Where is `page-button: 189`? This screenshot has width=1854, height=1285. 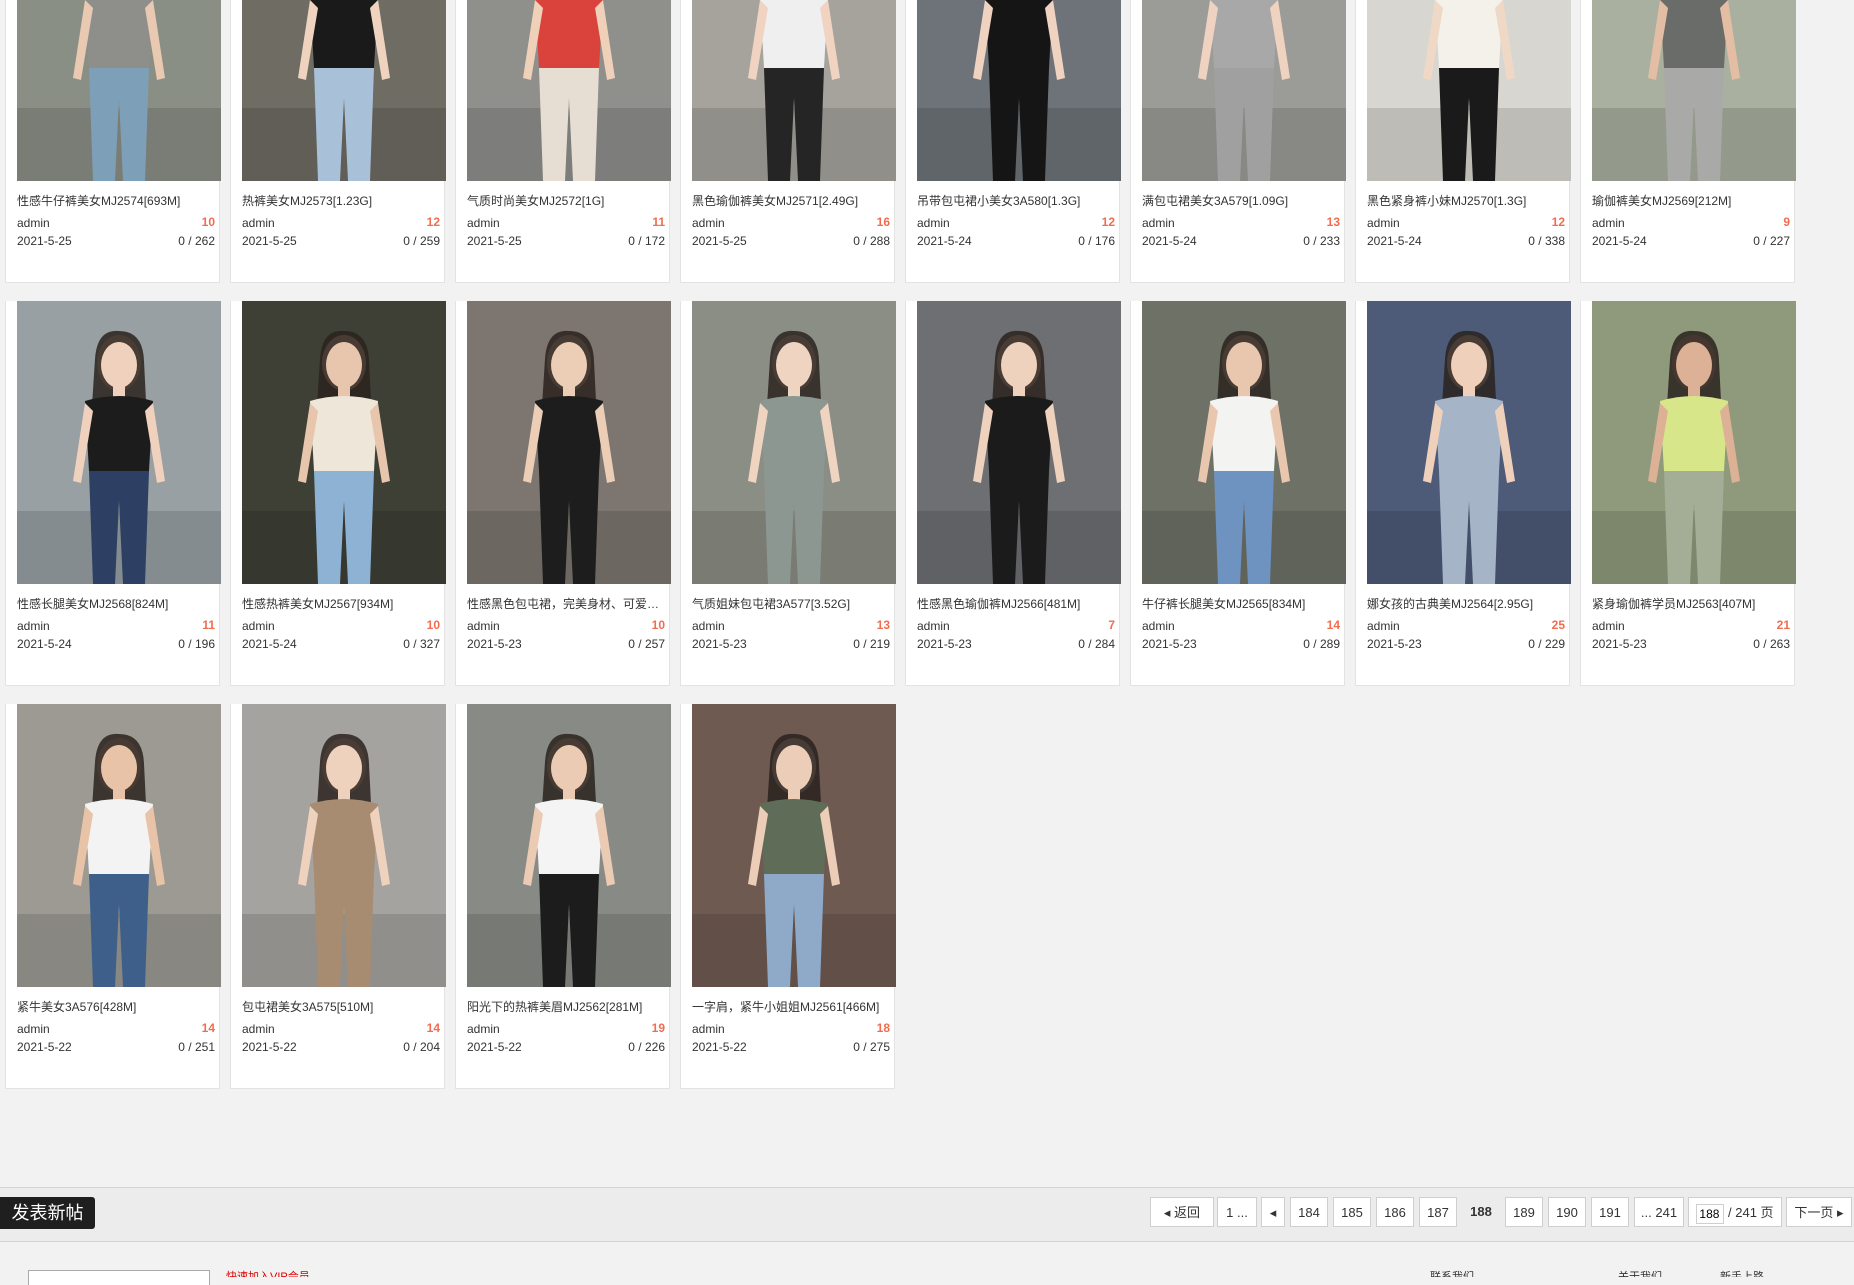
page-button: 189 is located at coordinates (1524, 1212).